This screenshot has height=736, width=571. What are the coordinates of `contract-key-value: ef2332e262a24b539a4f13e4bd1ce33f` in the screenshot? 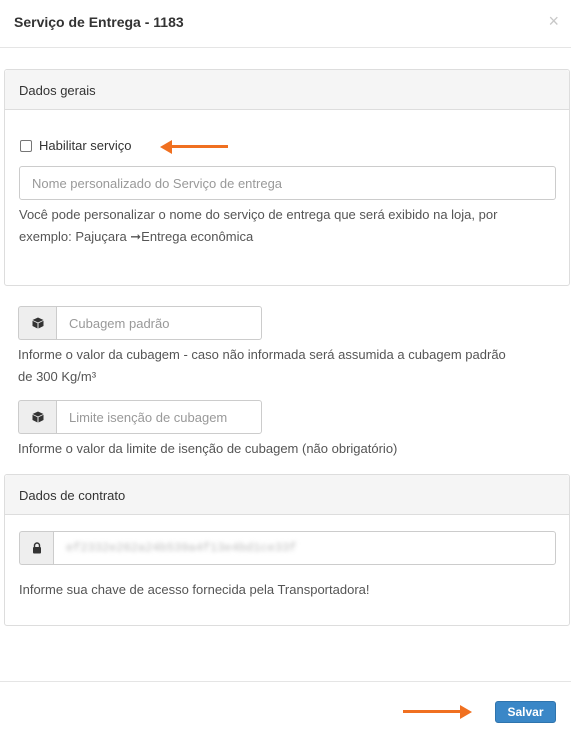 It's located at (181, 548).